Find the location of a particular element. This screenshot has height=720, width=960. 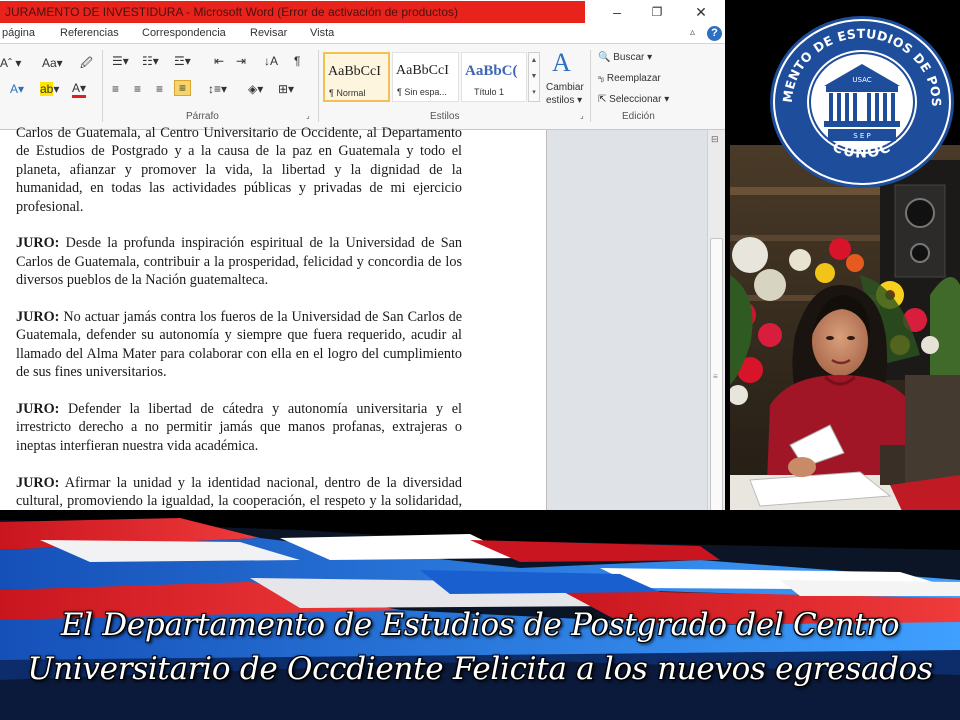

align-center-icon: ≡ is located at coordinates (137, 89).